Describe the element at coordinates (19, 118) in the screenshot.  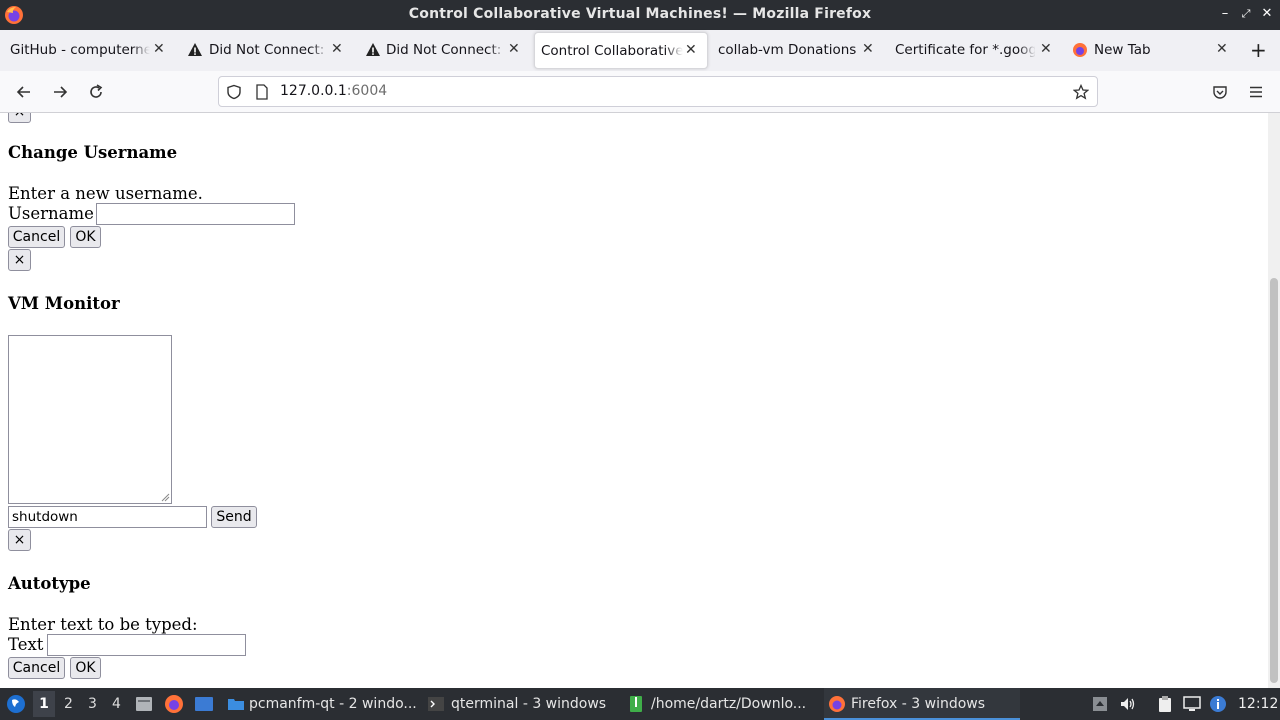
I see `close-previous-dialog-button: ×` at that location.